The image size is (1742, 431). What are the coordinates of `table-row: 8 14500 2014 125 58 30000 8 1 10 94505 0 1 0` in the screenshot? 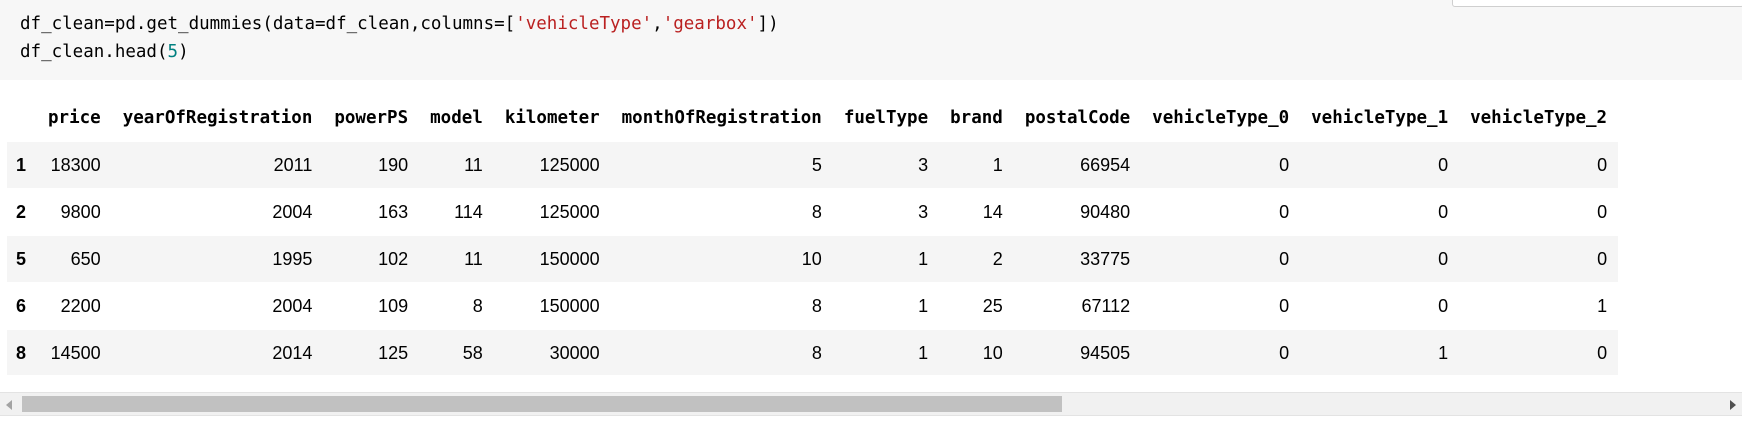 It's located at (813, 352).